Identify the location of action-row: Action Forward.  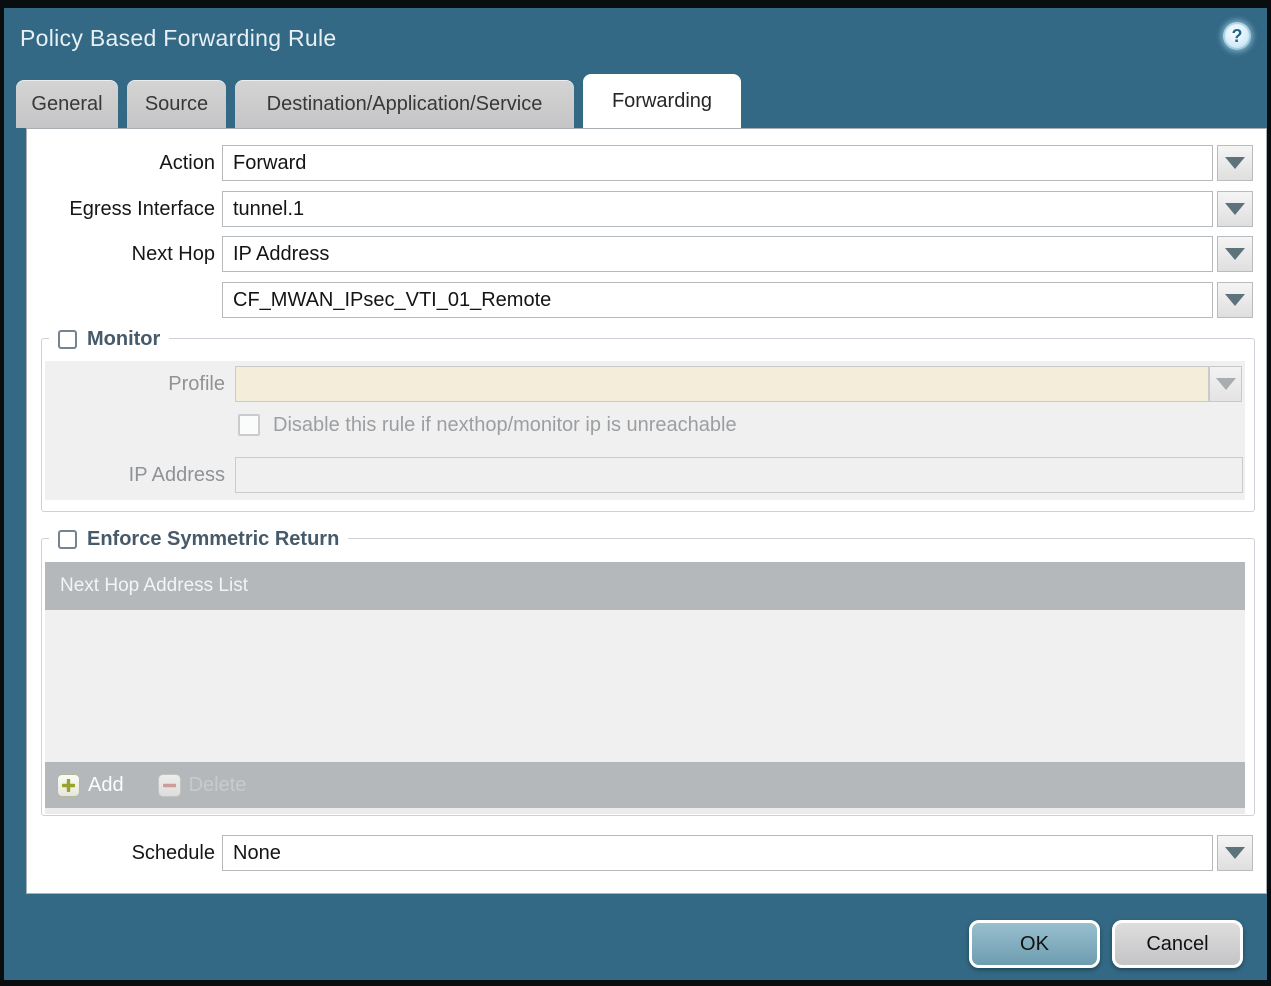
(646, 163).